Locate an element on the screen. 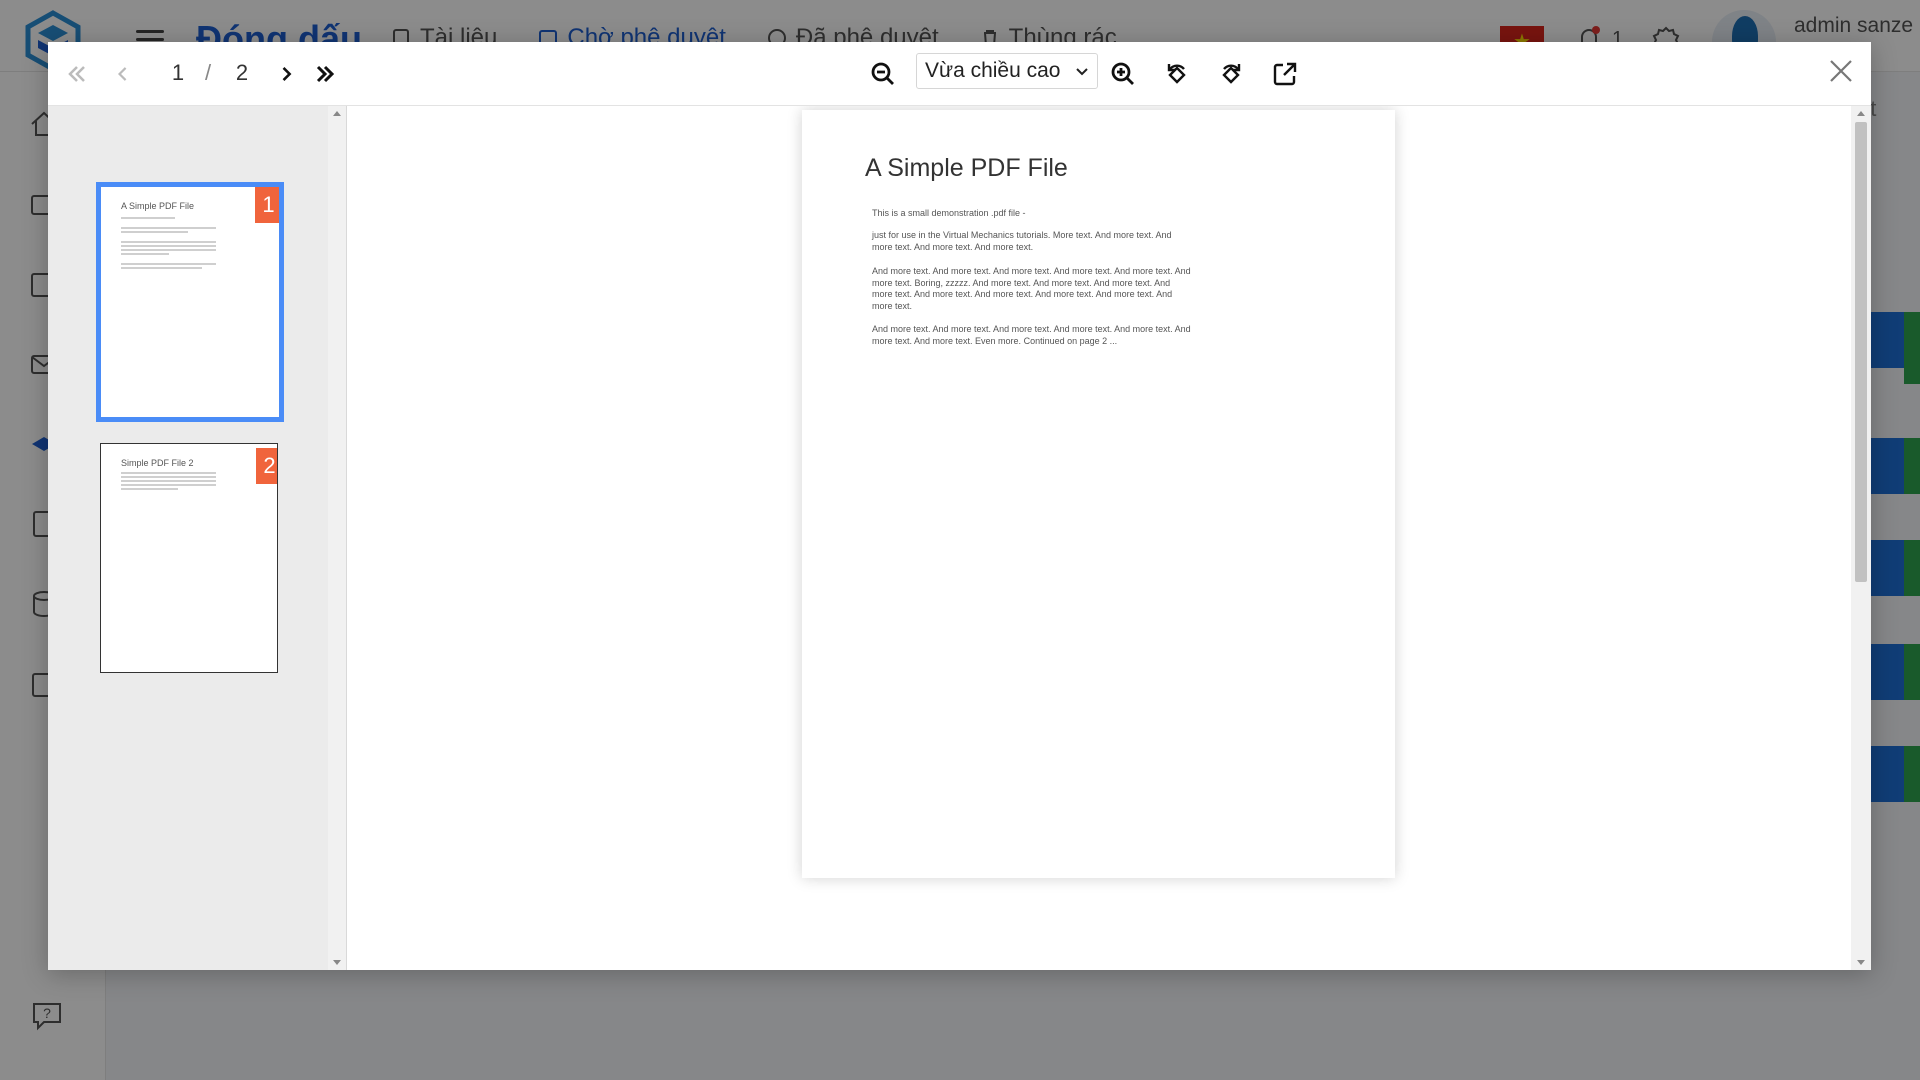 Image resolution: width=1920 pixels, height=1080 pixels. rotate-right-button is located at coordinates (1231, 74).